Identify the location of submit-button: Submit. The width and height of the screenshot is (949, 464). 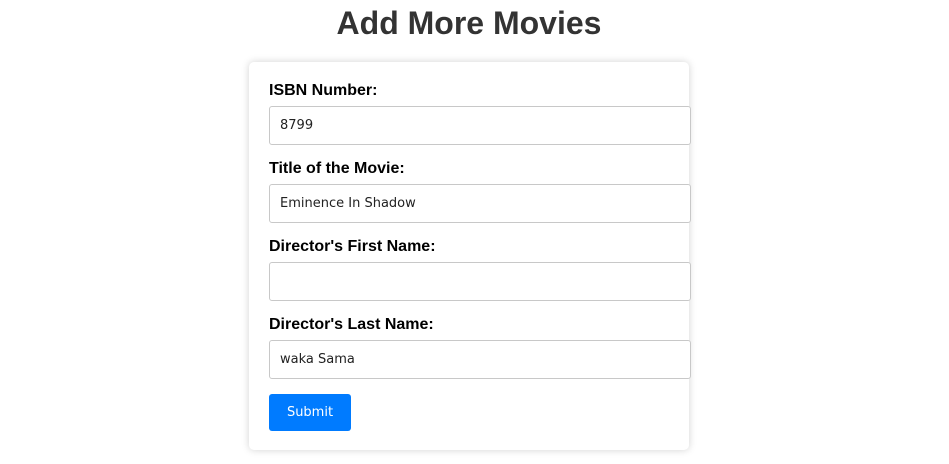
(310, 412).